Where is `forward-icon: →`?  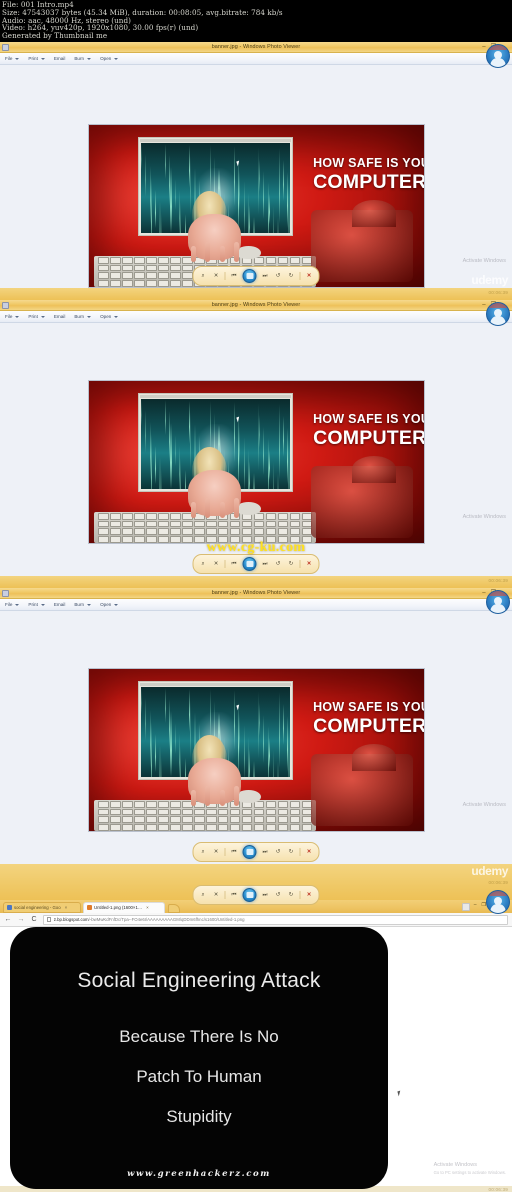 forward-icon: → is located at coordinates (21, 919).